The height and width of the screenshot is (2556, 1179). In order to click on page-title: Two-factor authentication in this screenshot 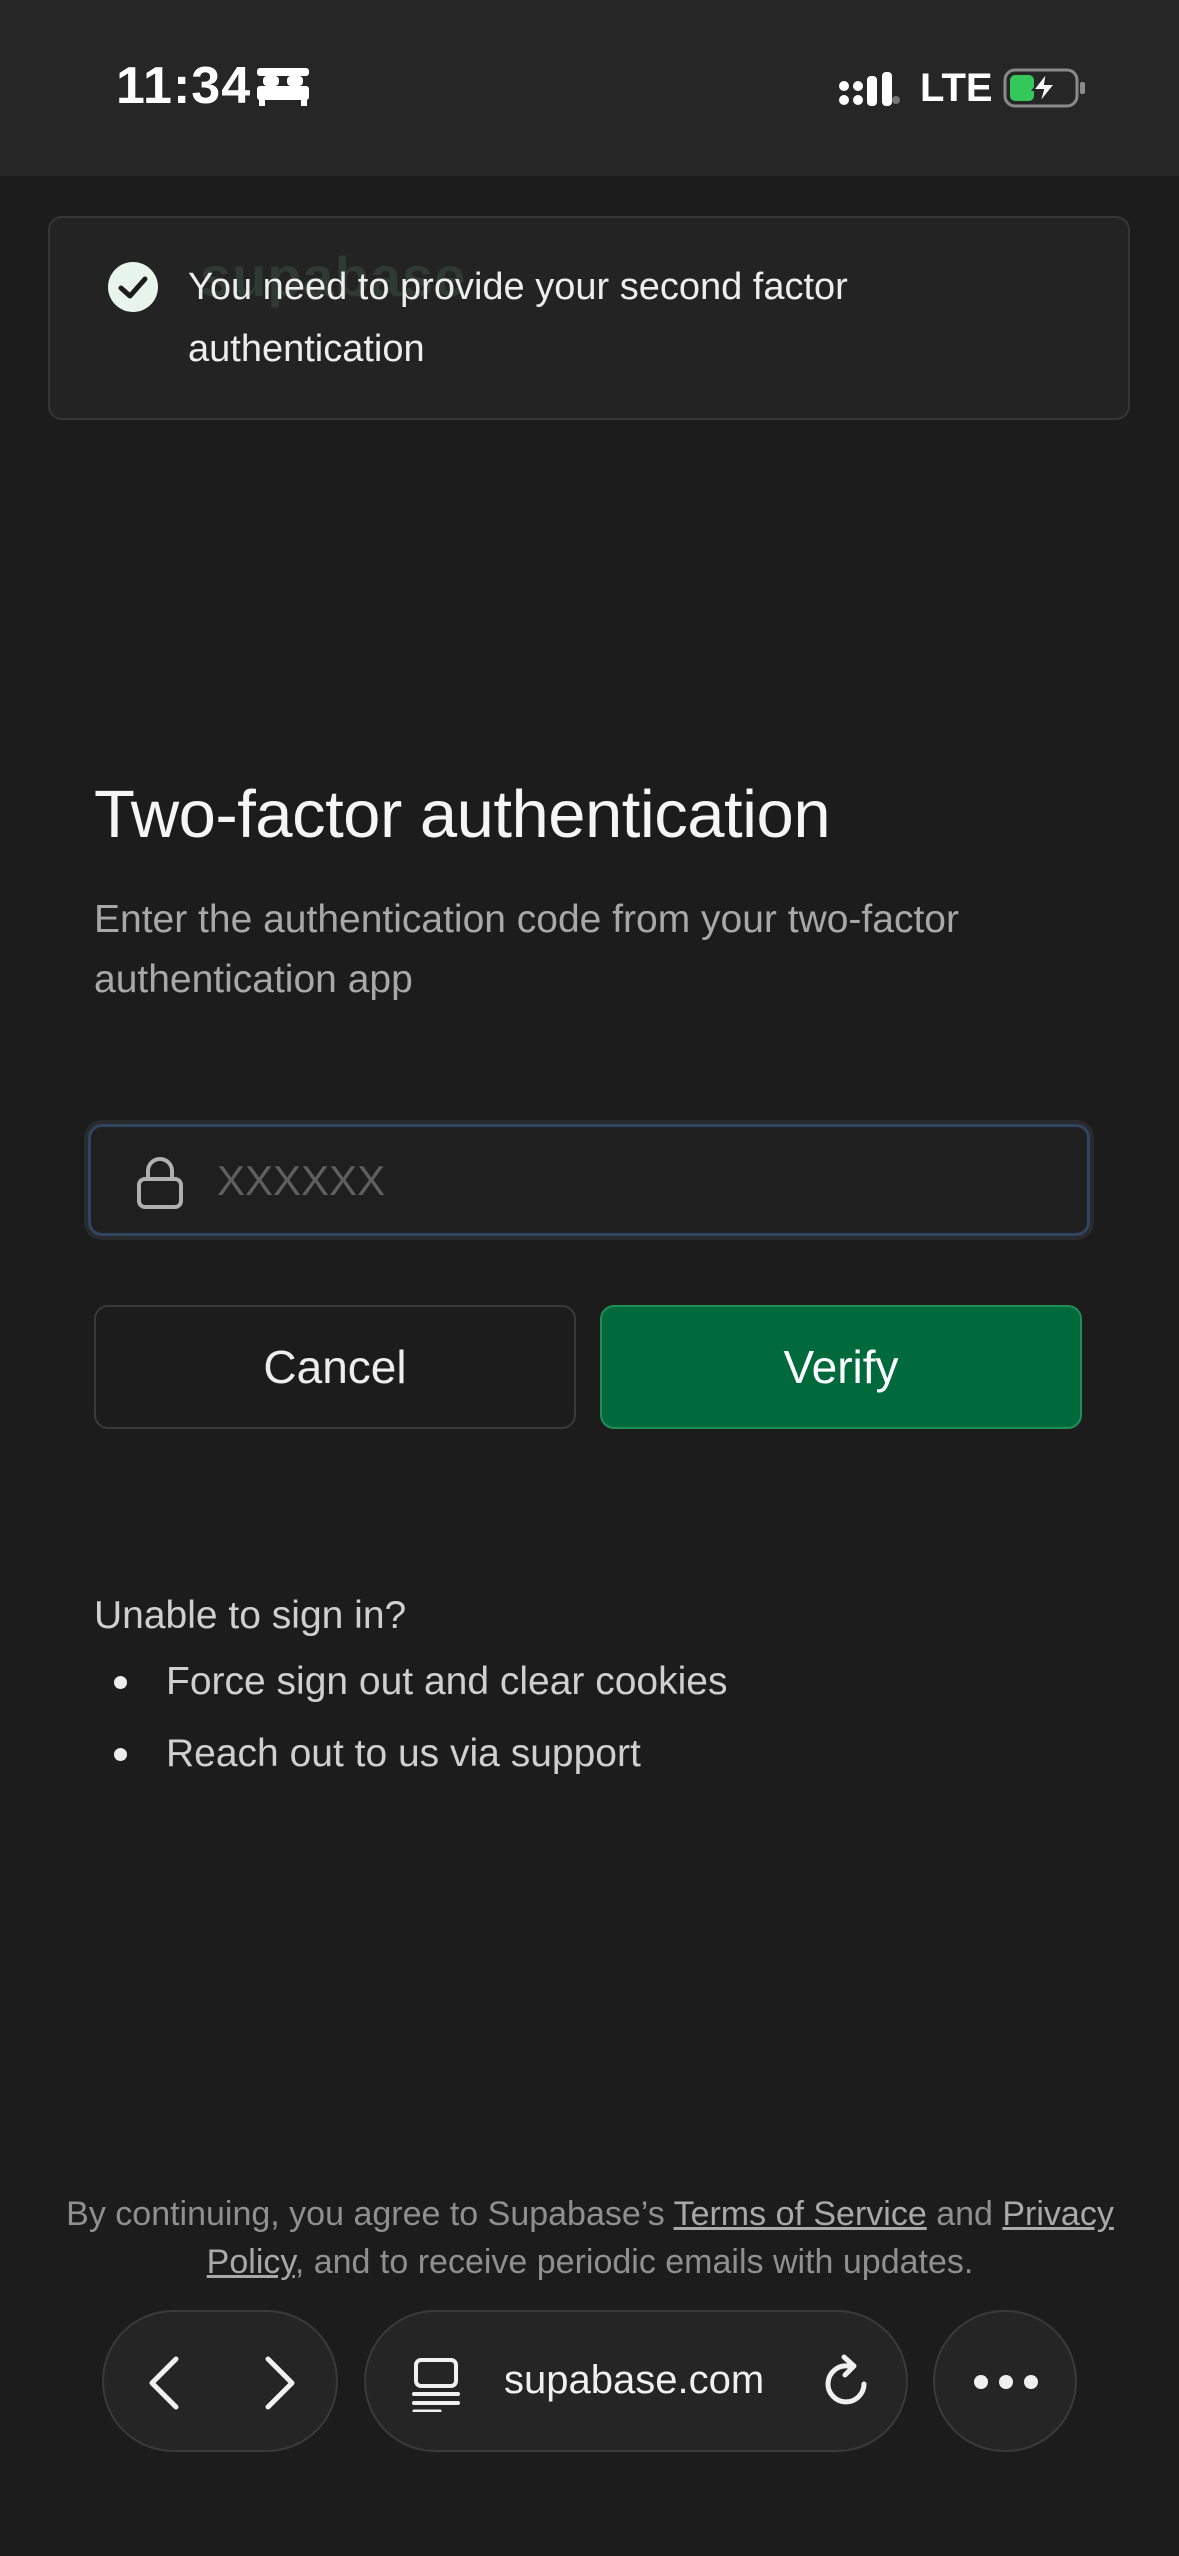, I will do `click(462, 814)`.